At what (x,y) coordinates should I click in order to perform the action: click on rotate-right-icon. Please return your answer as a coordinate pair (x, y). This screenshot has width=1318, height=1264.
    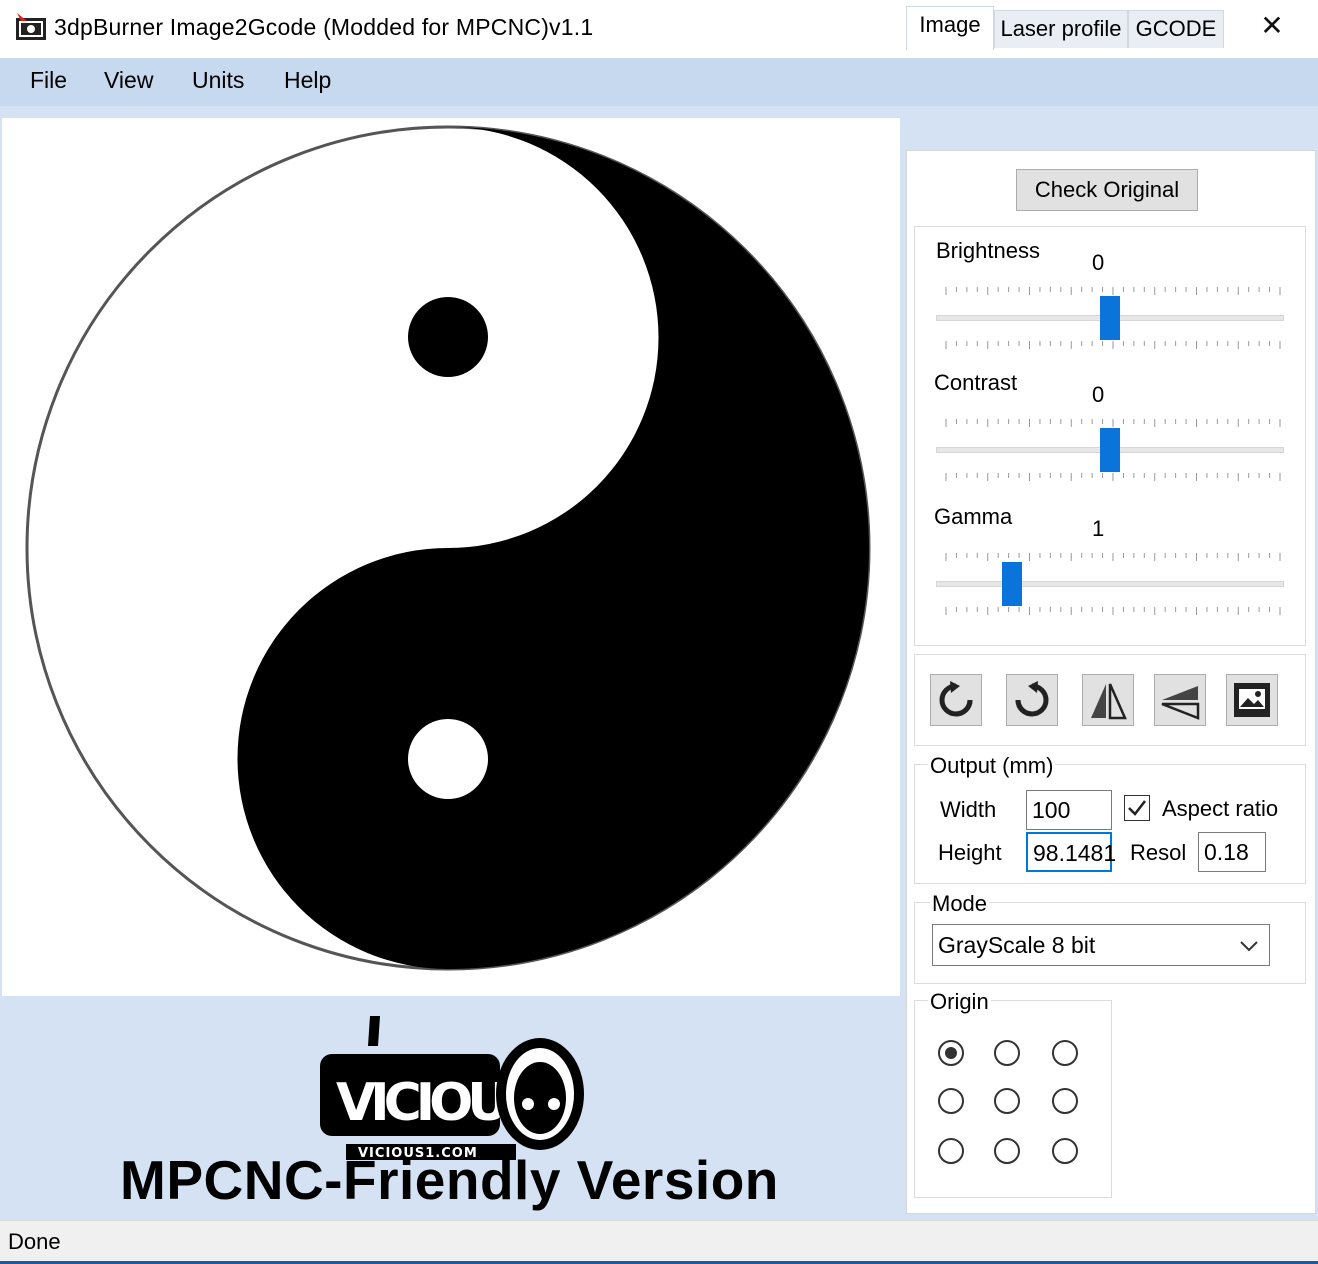
    Looking at the image, I should click on (1032, 699).